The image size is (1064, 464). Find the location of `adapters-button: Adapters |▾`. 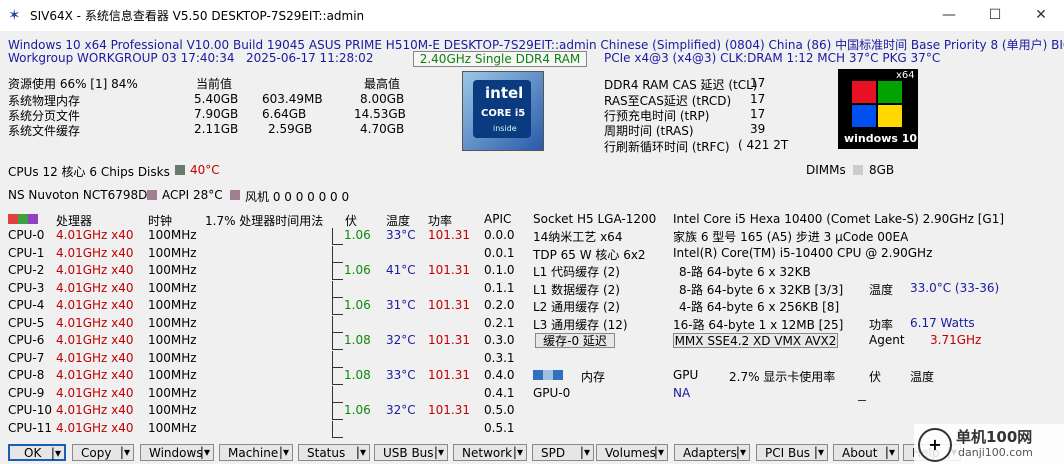

adapters-button: Adapters |▾ is located at coordinates (712, 452).